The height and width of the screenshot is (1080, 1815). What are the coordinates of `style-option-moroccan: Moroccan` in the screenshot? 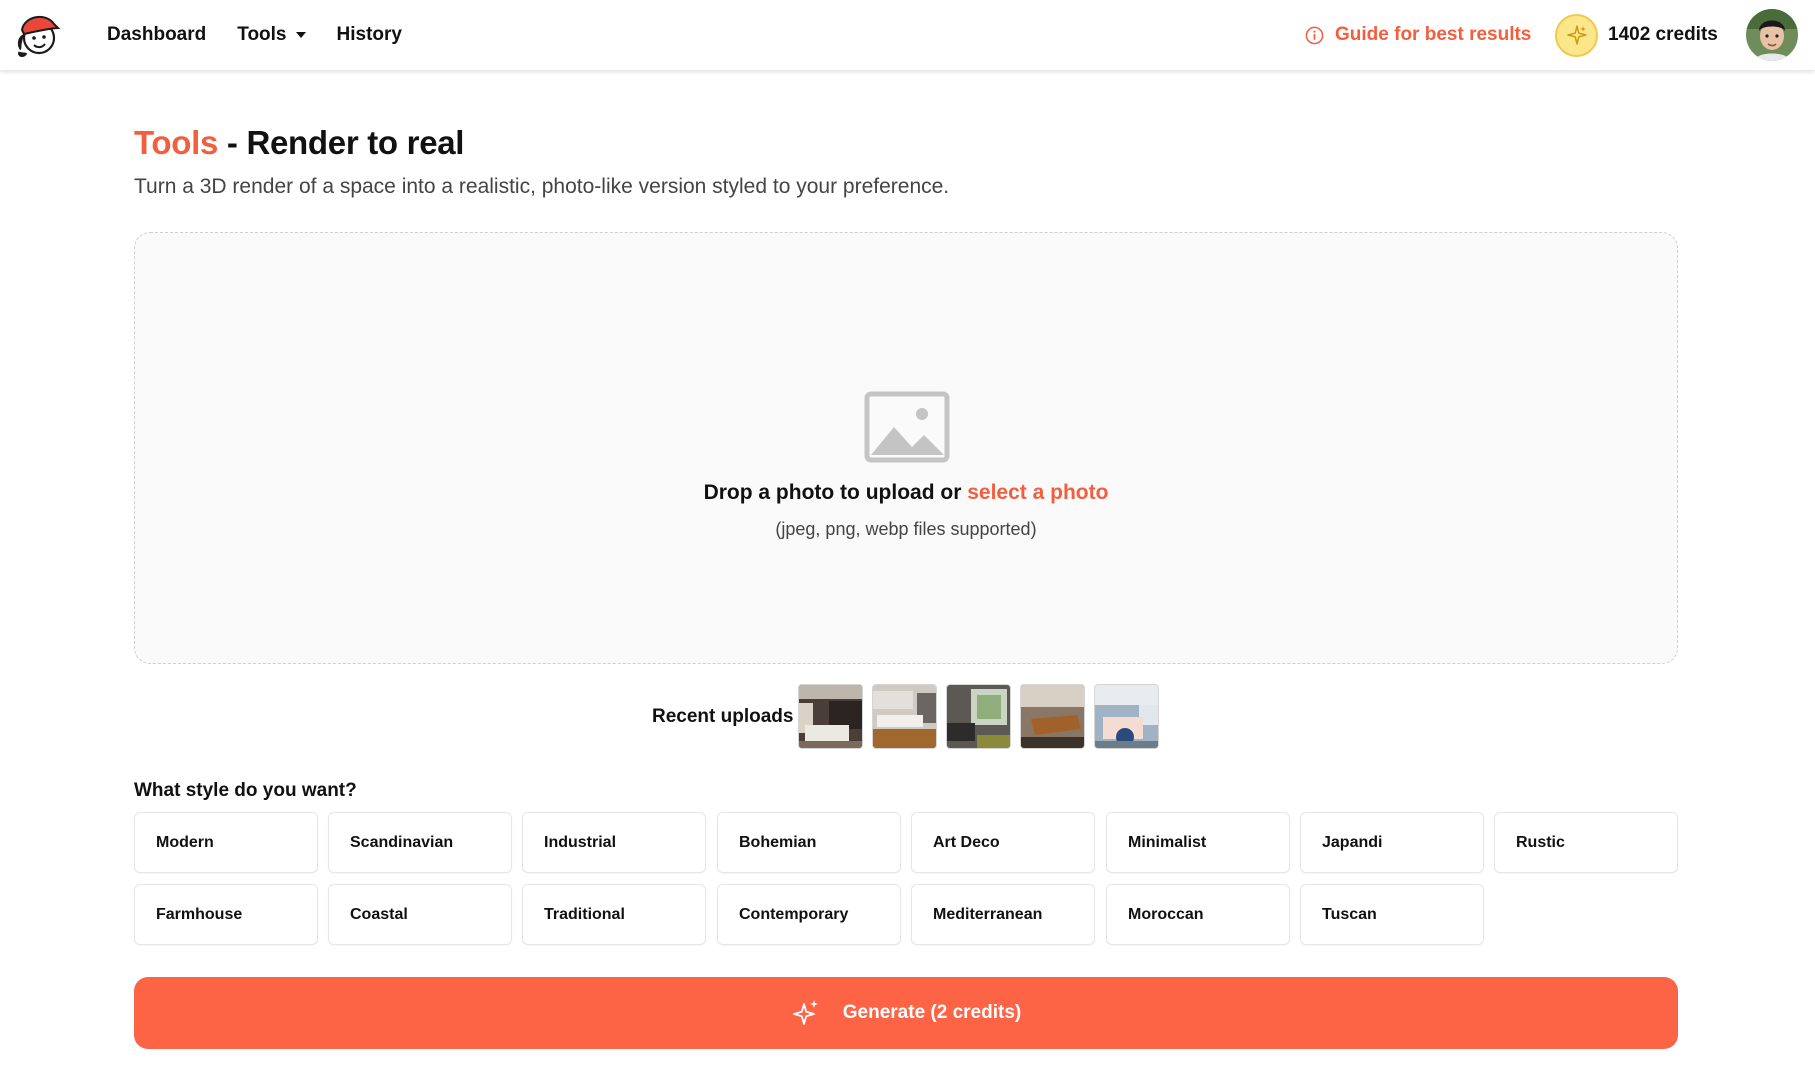 It's located at (1198, 914).